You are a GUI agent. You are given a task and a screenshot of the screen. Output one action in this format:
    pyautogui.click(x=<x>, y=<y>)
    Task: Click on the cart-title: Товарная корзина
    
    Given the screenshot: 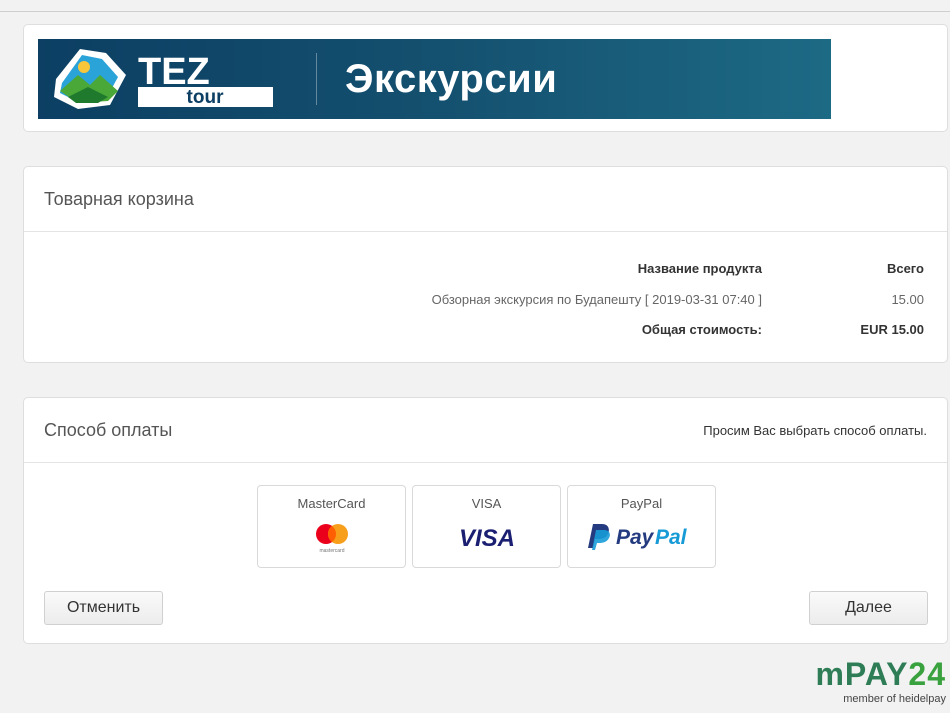 What is the action you would take?
    pyautogui.click(x=119, y=198)
    